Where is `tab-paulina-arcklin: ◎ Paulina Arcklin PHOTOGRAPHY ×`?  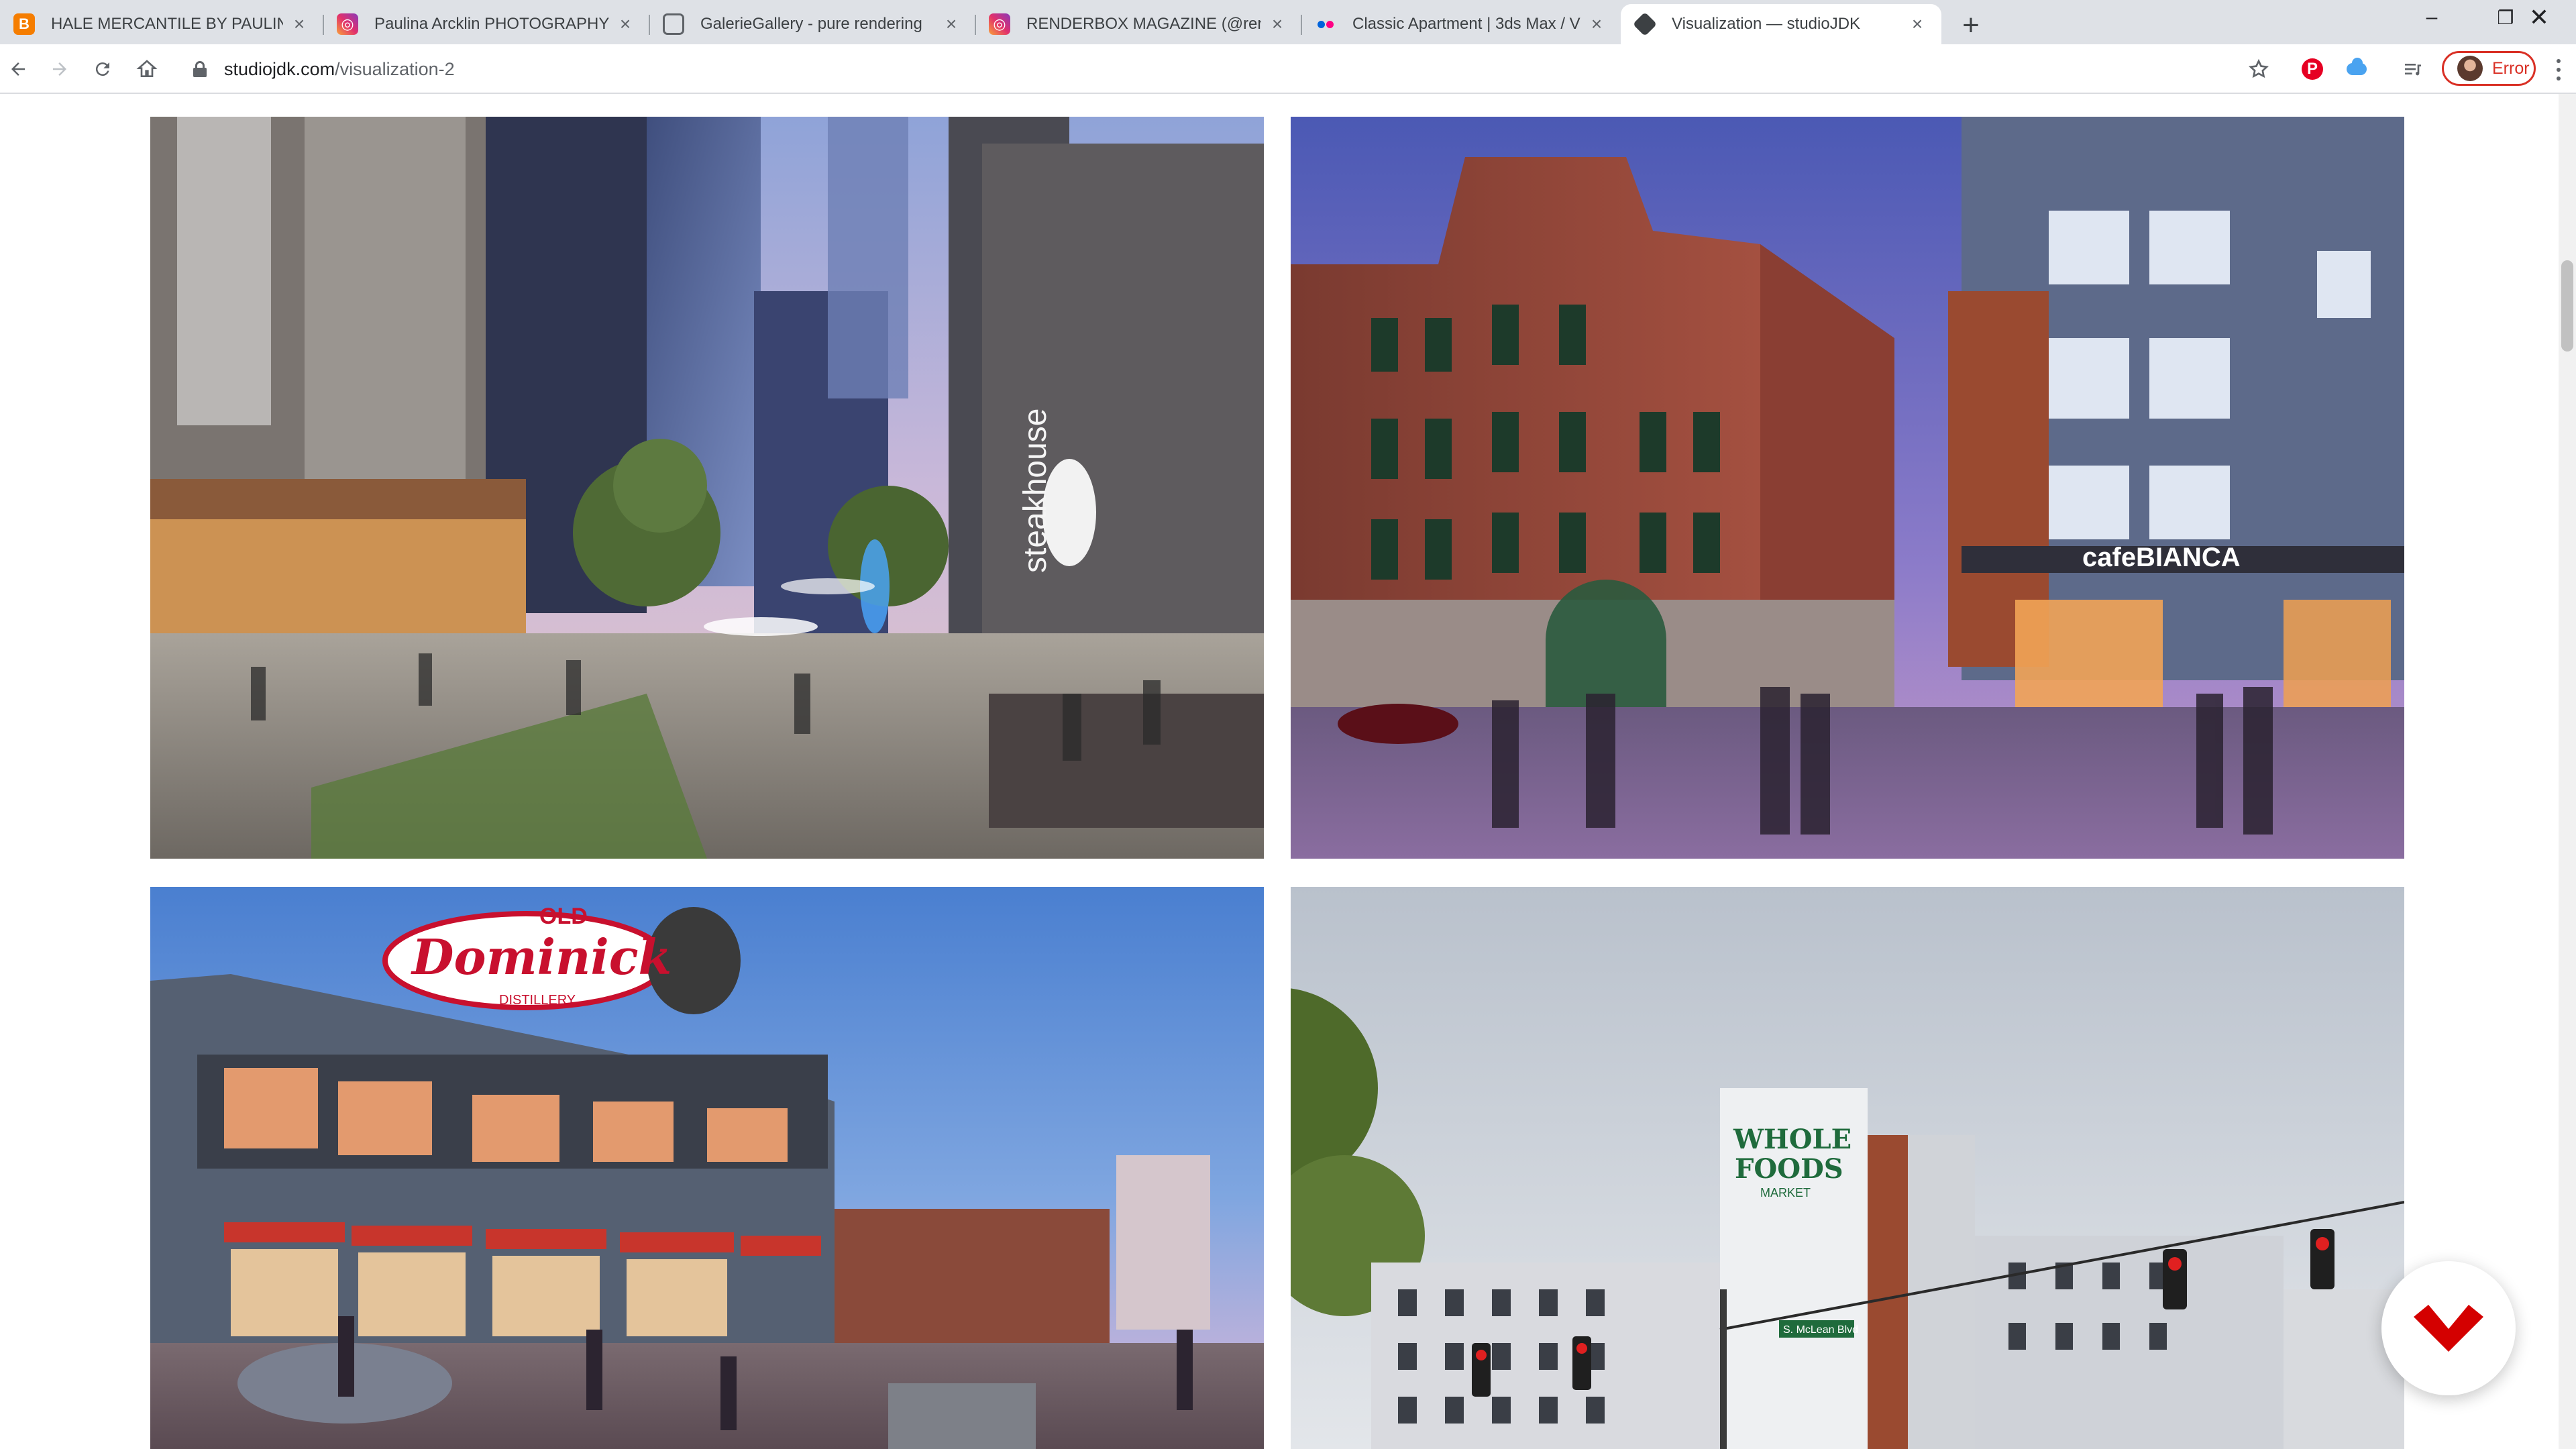
tab-paulina-arcklin: ◎ Paulina Arcklin PHOTOGRAPHY × is located at coordinates (486, 24).